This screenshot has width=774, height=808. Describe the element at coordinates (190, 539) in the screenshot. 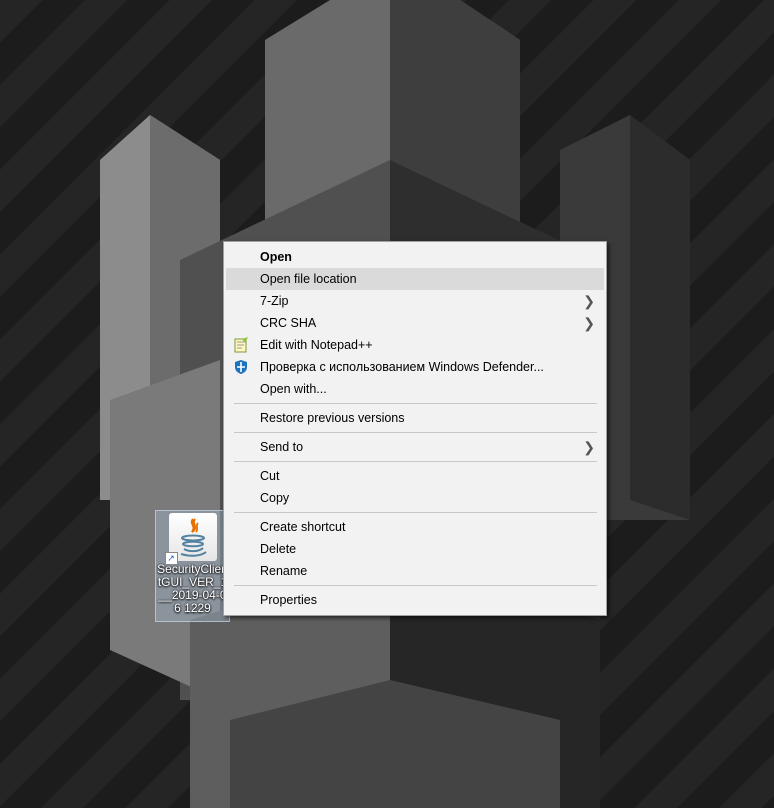

I see `java-icon: ↗` at that location.